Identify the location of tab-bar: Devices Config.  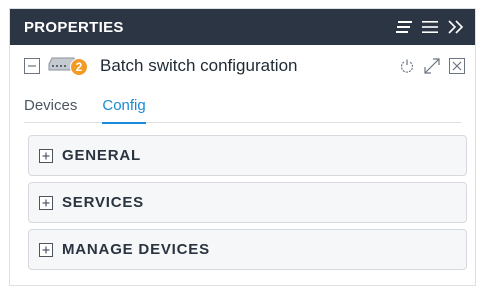
(242, 108).